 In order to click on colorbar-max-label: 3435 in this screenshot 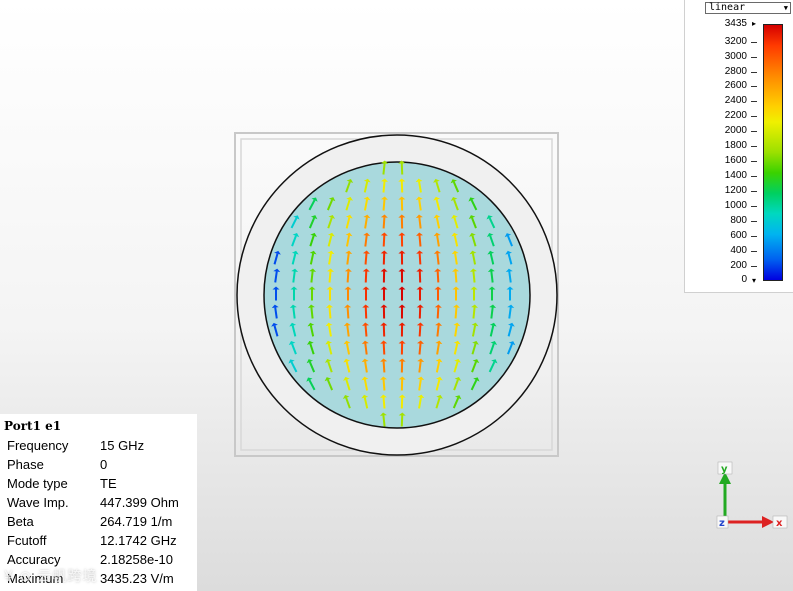, I will do `click(735, 23)`.